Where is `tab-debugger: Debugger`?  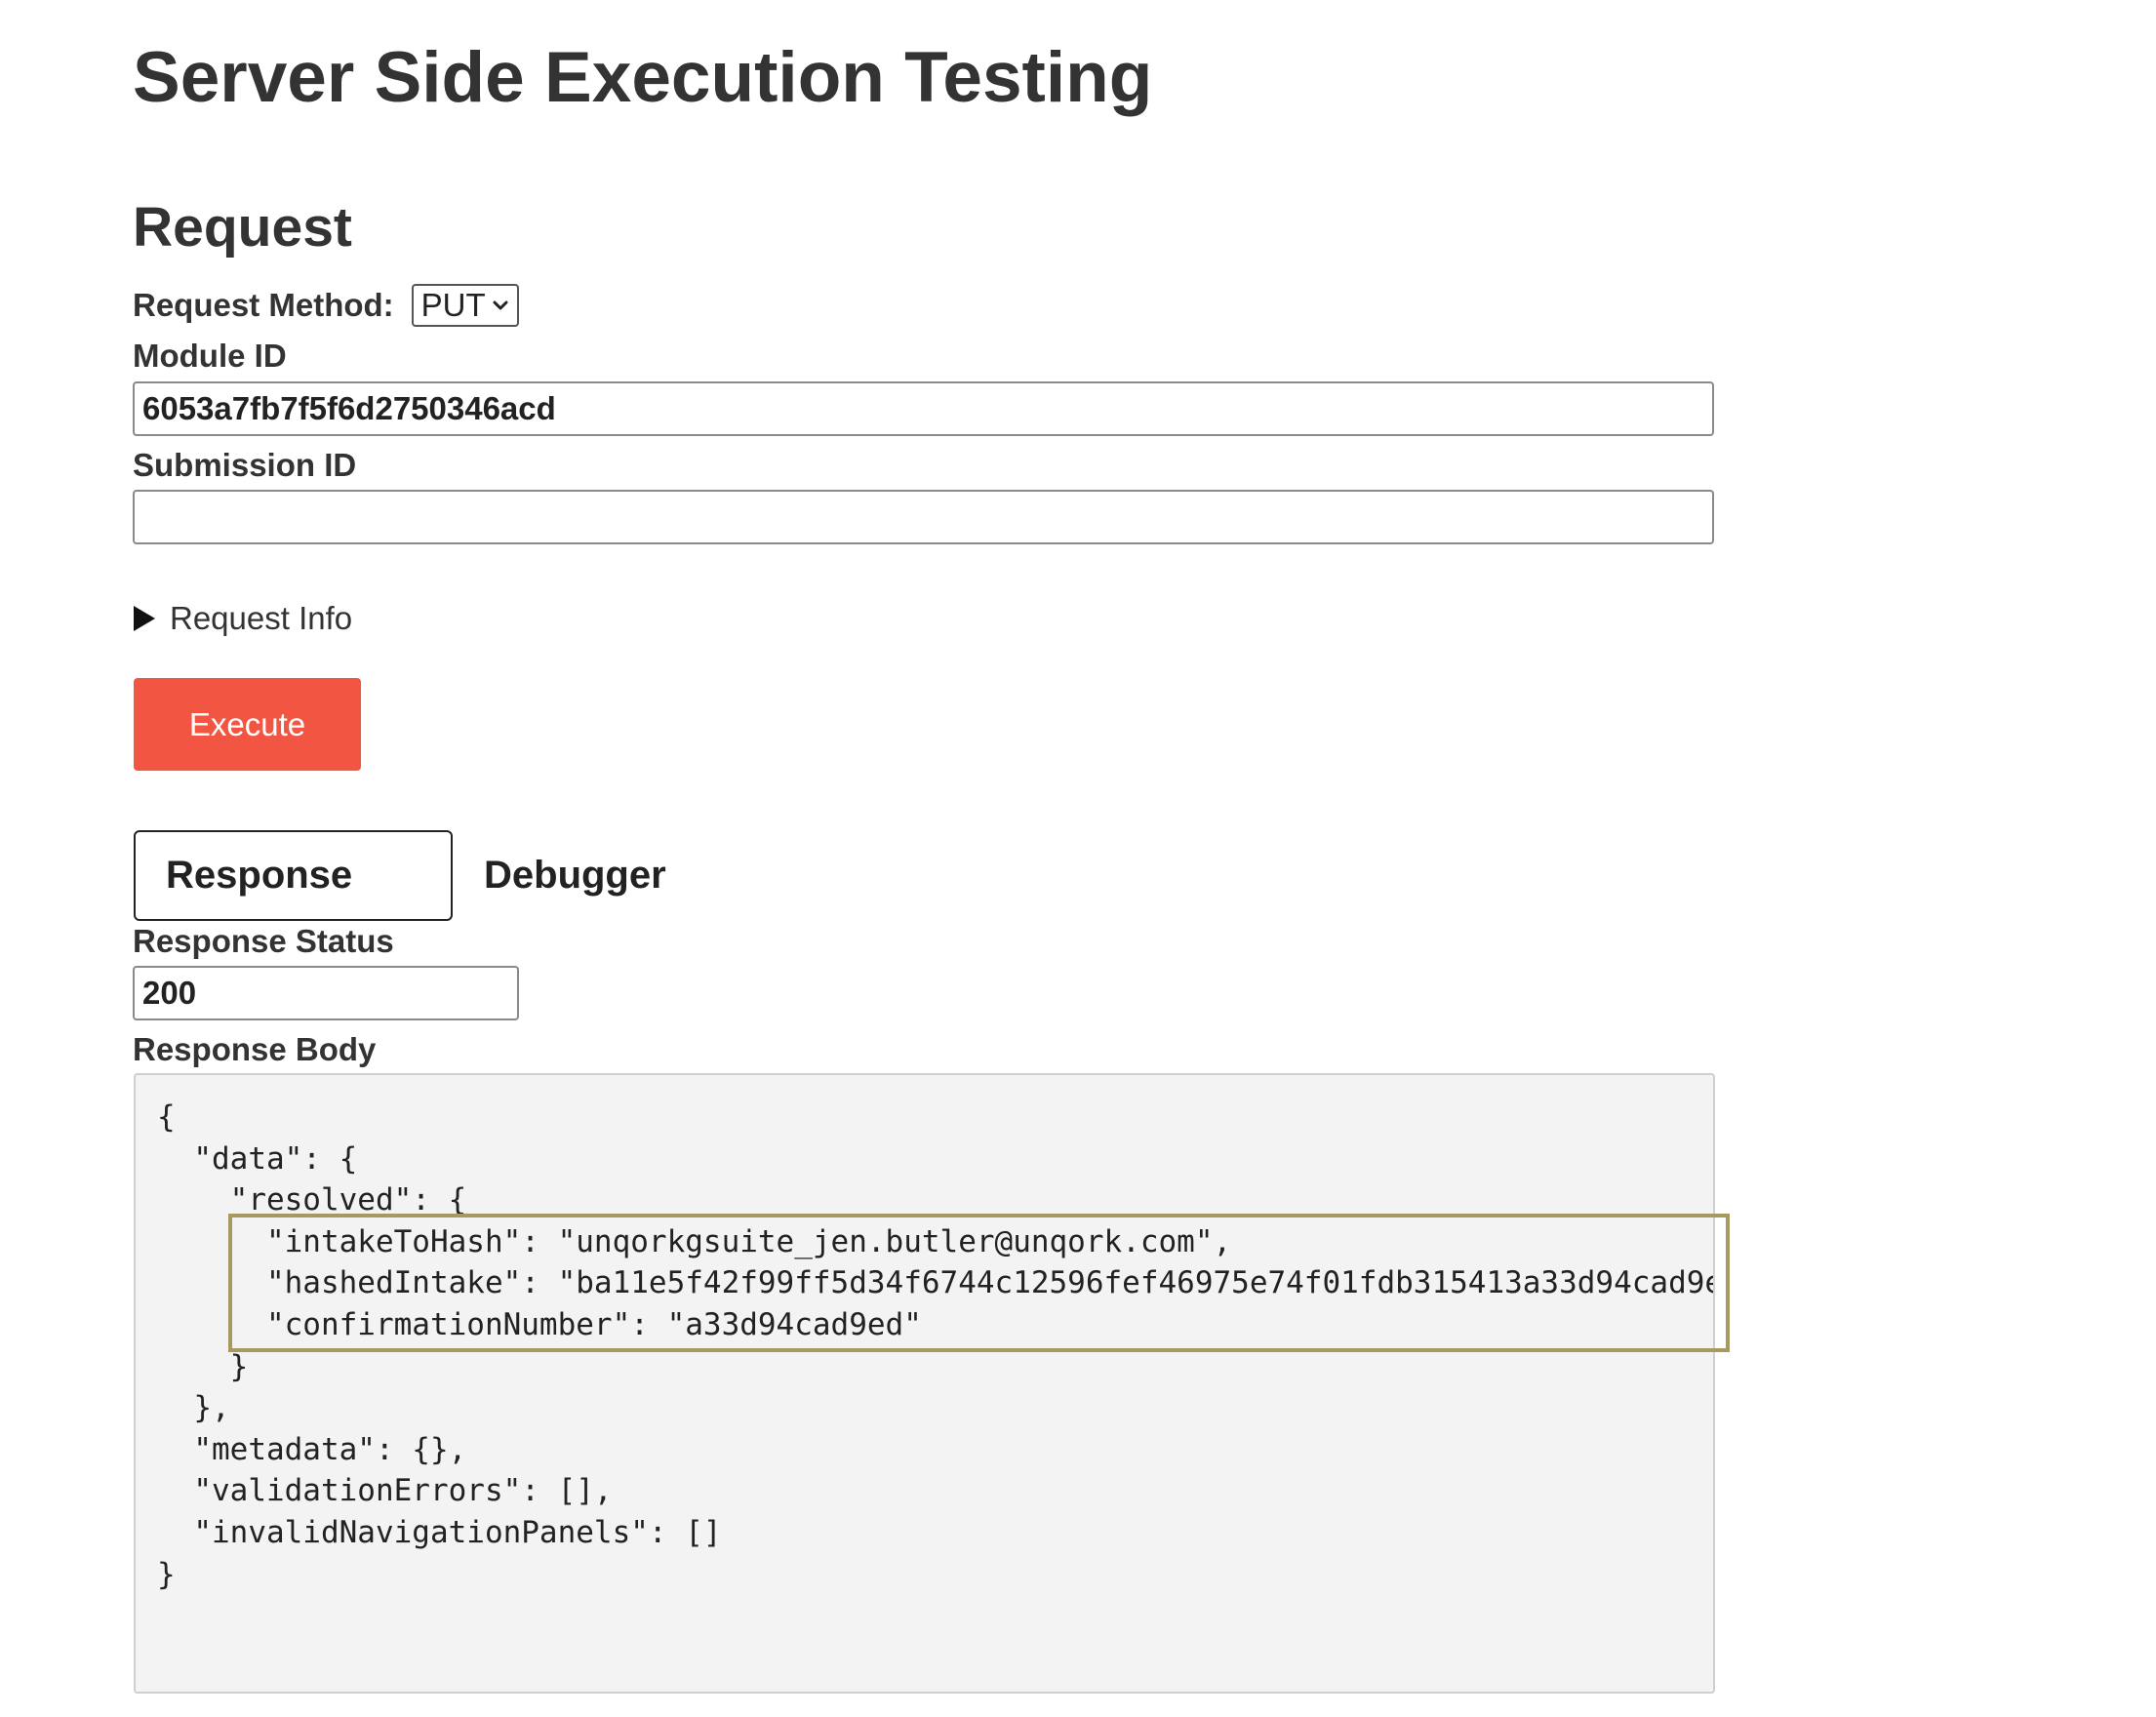
tab-debugger: Debugger is located at coordinates (575, 875).